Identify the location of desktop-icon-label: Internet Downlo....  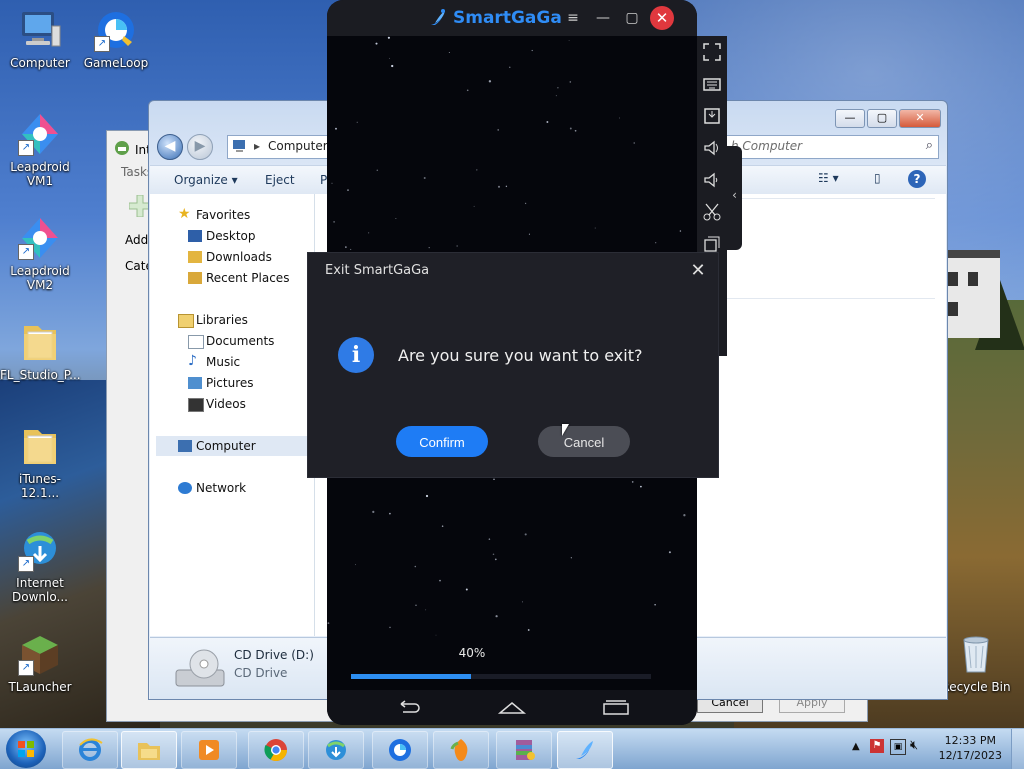
(40, 590).